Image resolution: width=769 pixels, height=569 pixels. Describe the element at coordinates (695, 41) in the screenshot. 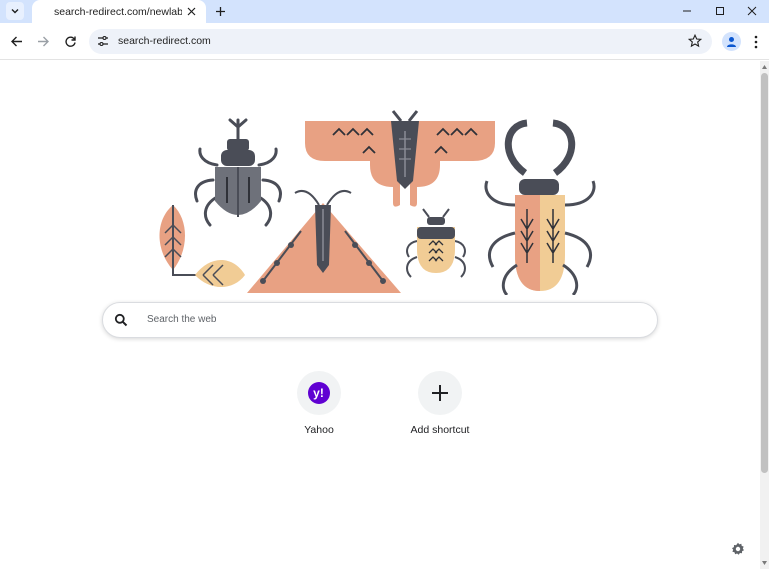

I see `bookmark-star-icon` at that location.